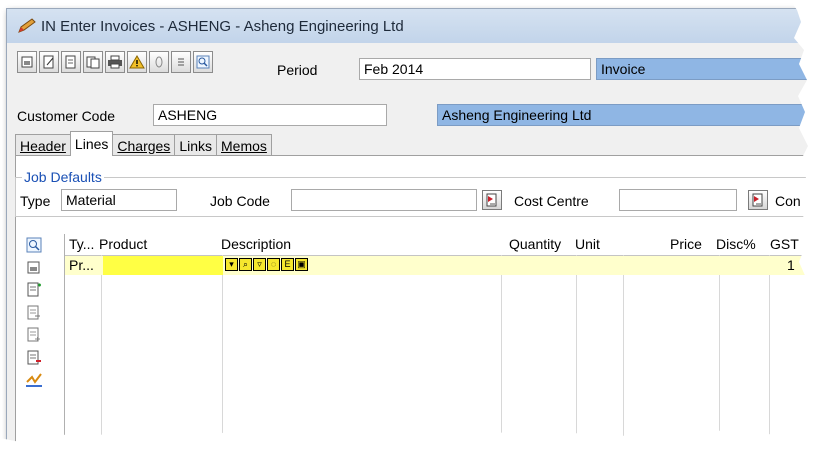  What do you see at coordinates (91, 143) in the screenshot?
I see `tab-lines: Lines` at bounding box center [91, 143].